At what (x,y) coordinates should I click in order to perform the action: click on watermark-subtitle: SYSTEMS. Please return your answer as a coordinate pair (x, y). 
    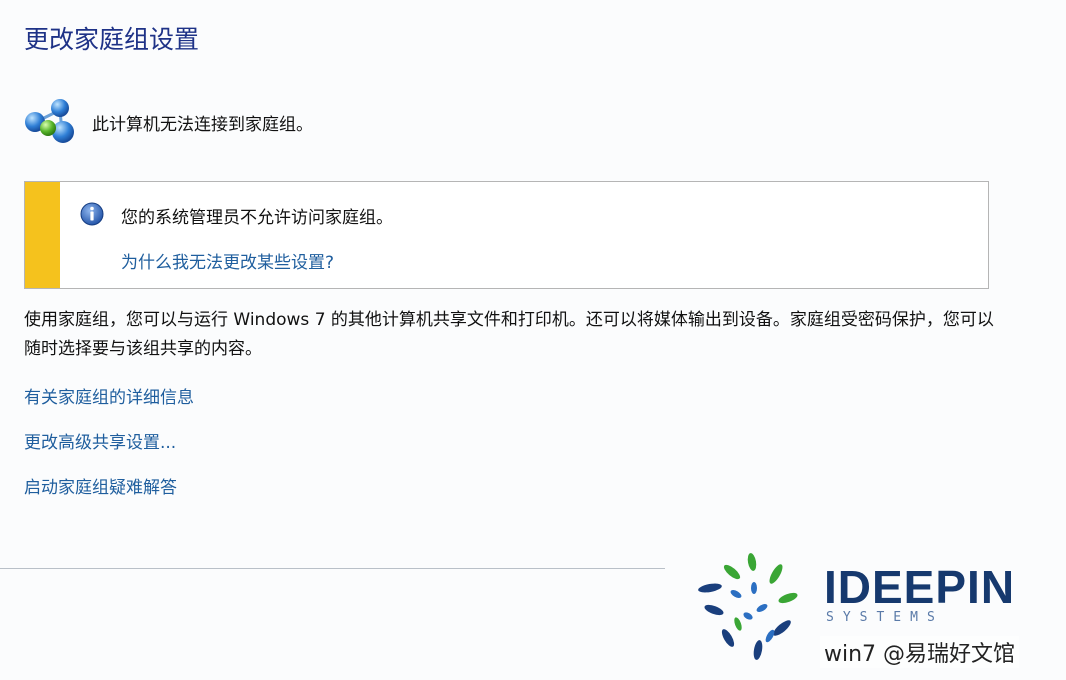
    Looking at the image, I should click on (885, 617).